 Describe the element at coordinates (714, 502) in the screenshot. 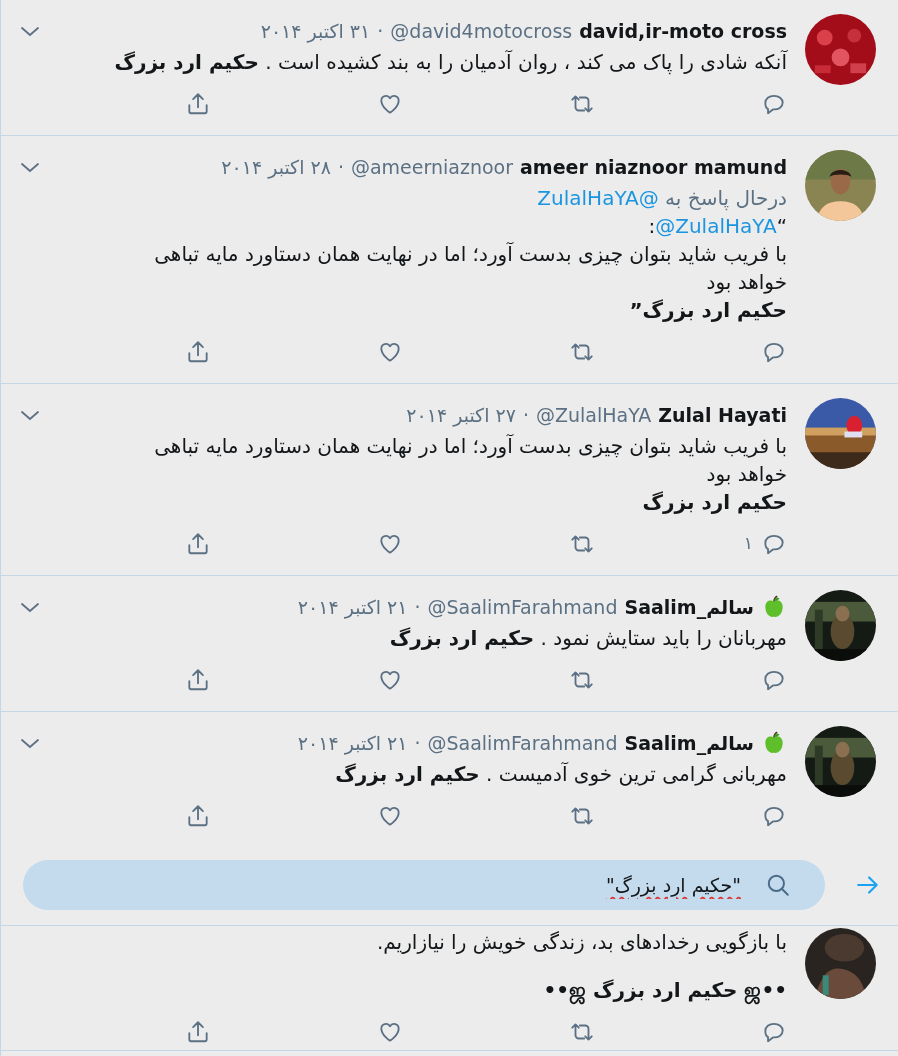

I see `signature-text: حکیم ارد بزرگ` at that location.